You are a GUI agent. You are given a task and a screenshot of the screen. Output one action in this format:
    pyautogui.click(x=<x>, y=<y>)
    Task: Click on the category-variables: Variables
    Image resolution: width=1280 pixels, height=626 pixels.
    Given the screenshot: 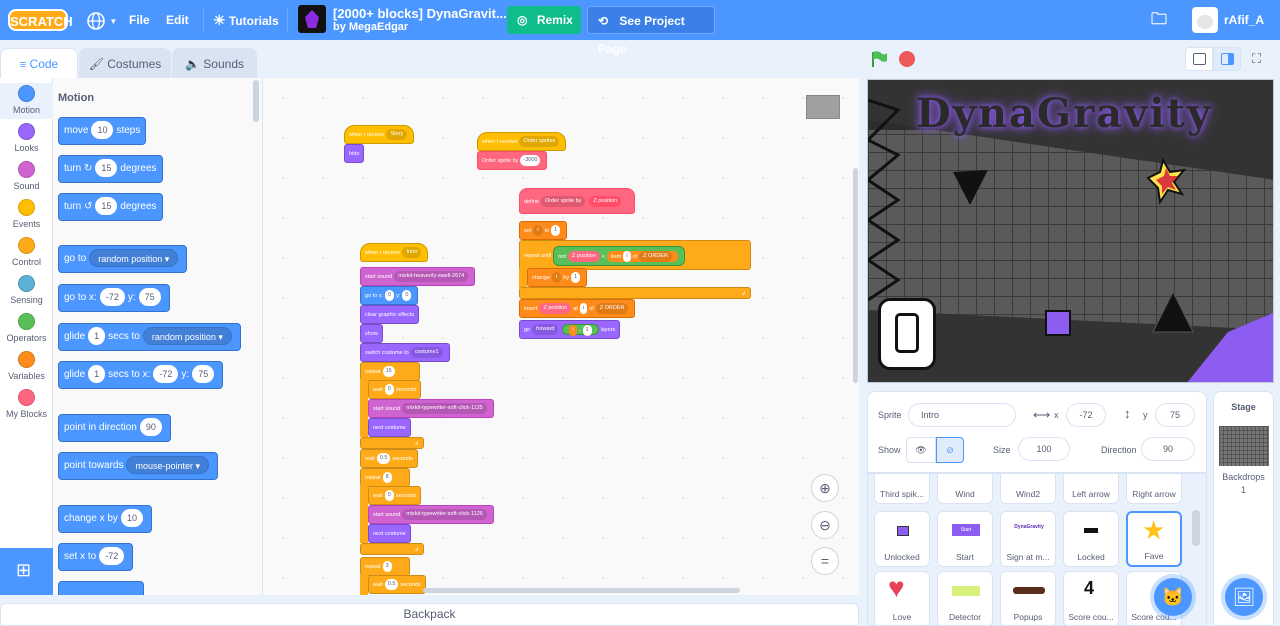 What is the action you would take?
    pyautogui.click(x=26, y=366)
    